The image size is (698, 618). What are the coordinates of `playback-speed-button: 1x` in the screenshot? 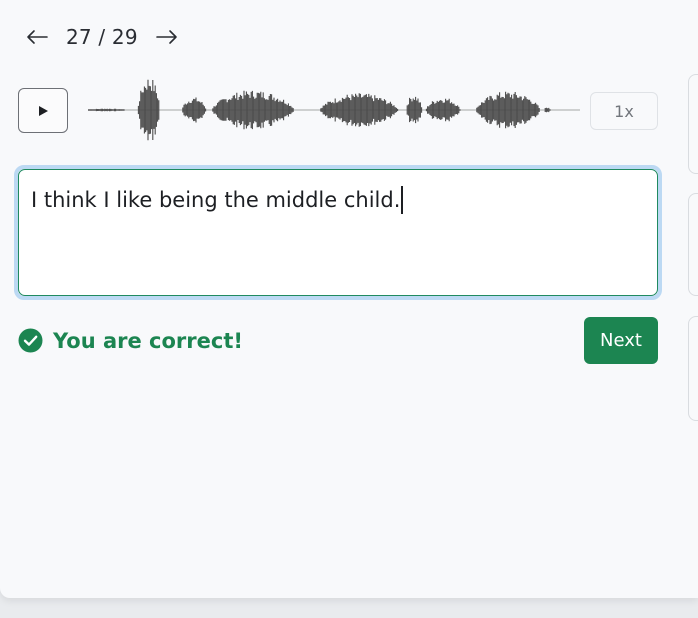 It's located at (624, 111).